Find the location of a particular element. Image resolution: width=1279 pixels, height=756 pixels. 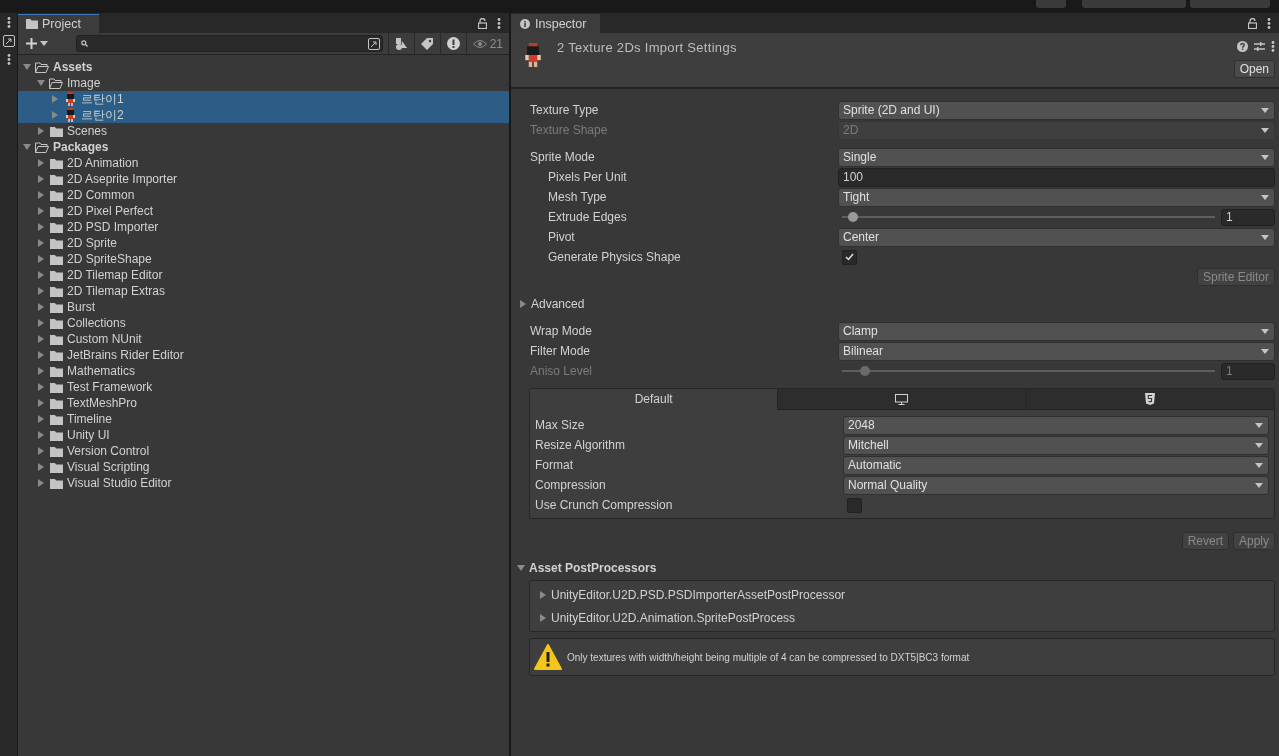

number-field: 100 is located at coordinates (1056, 177).